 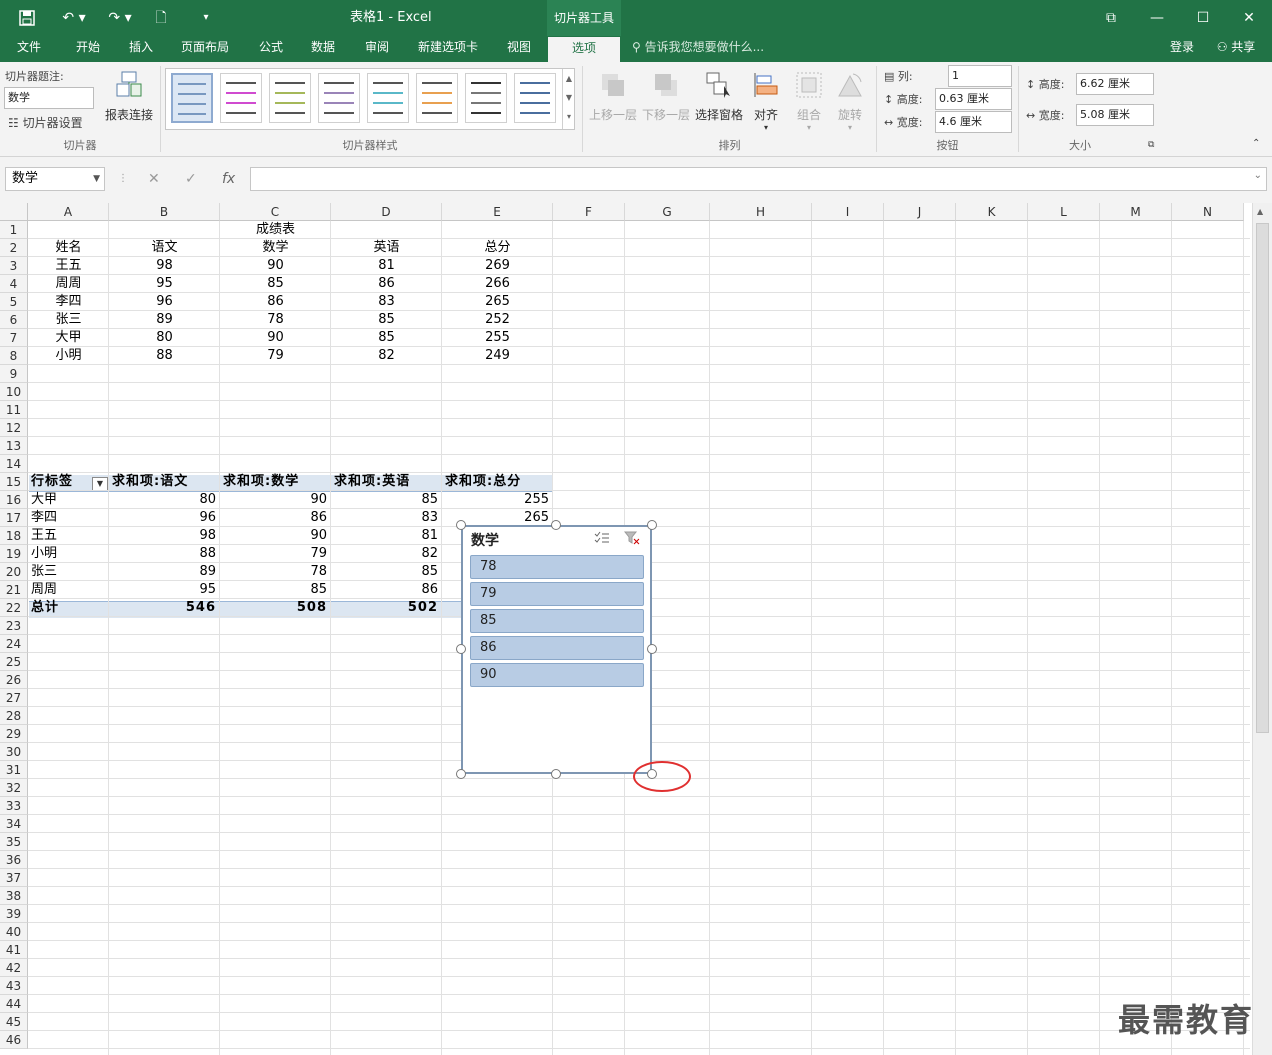 I want to click on pivot-header-cell: 求和项:数学, so click(x=275, y=482).